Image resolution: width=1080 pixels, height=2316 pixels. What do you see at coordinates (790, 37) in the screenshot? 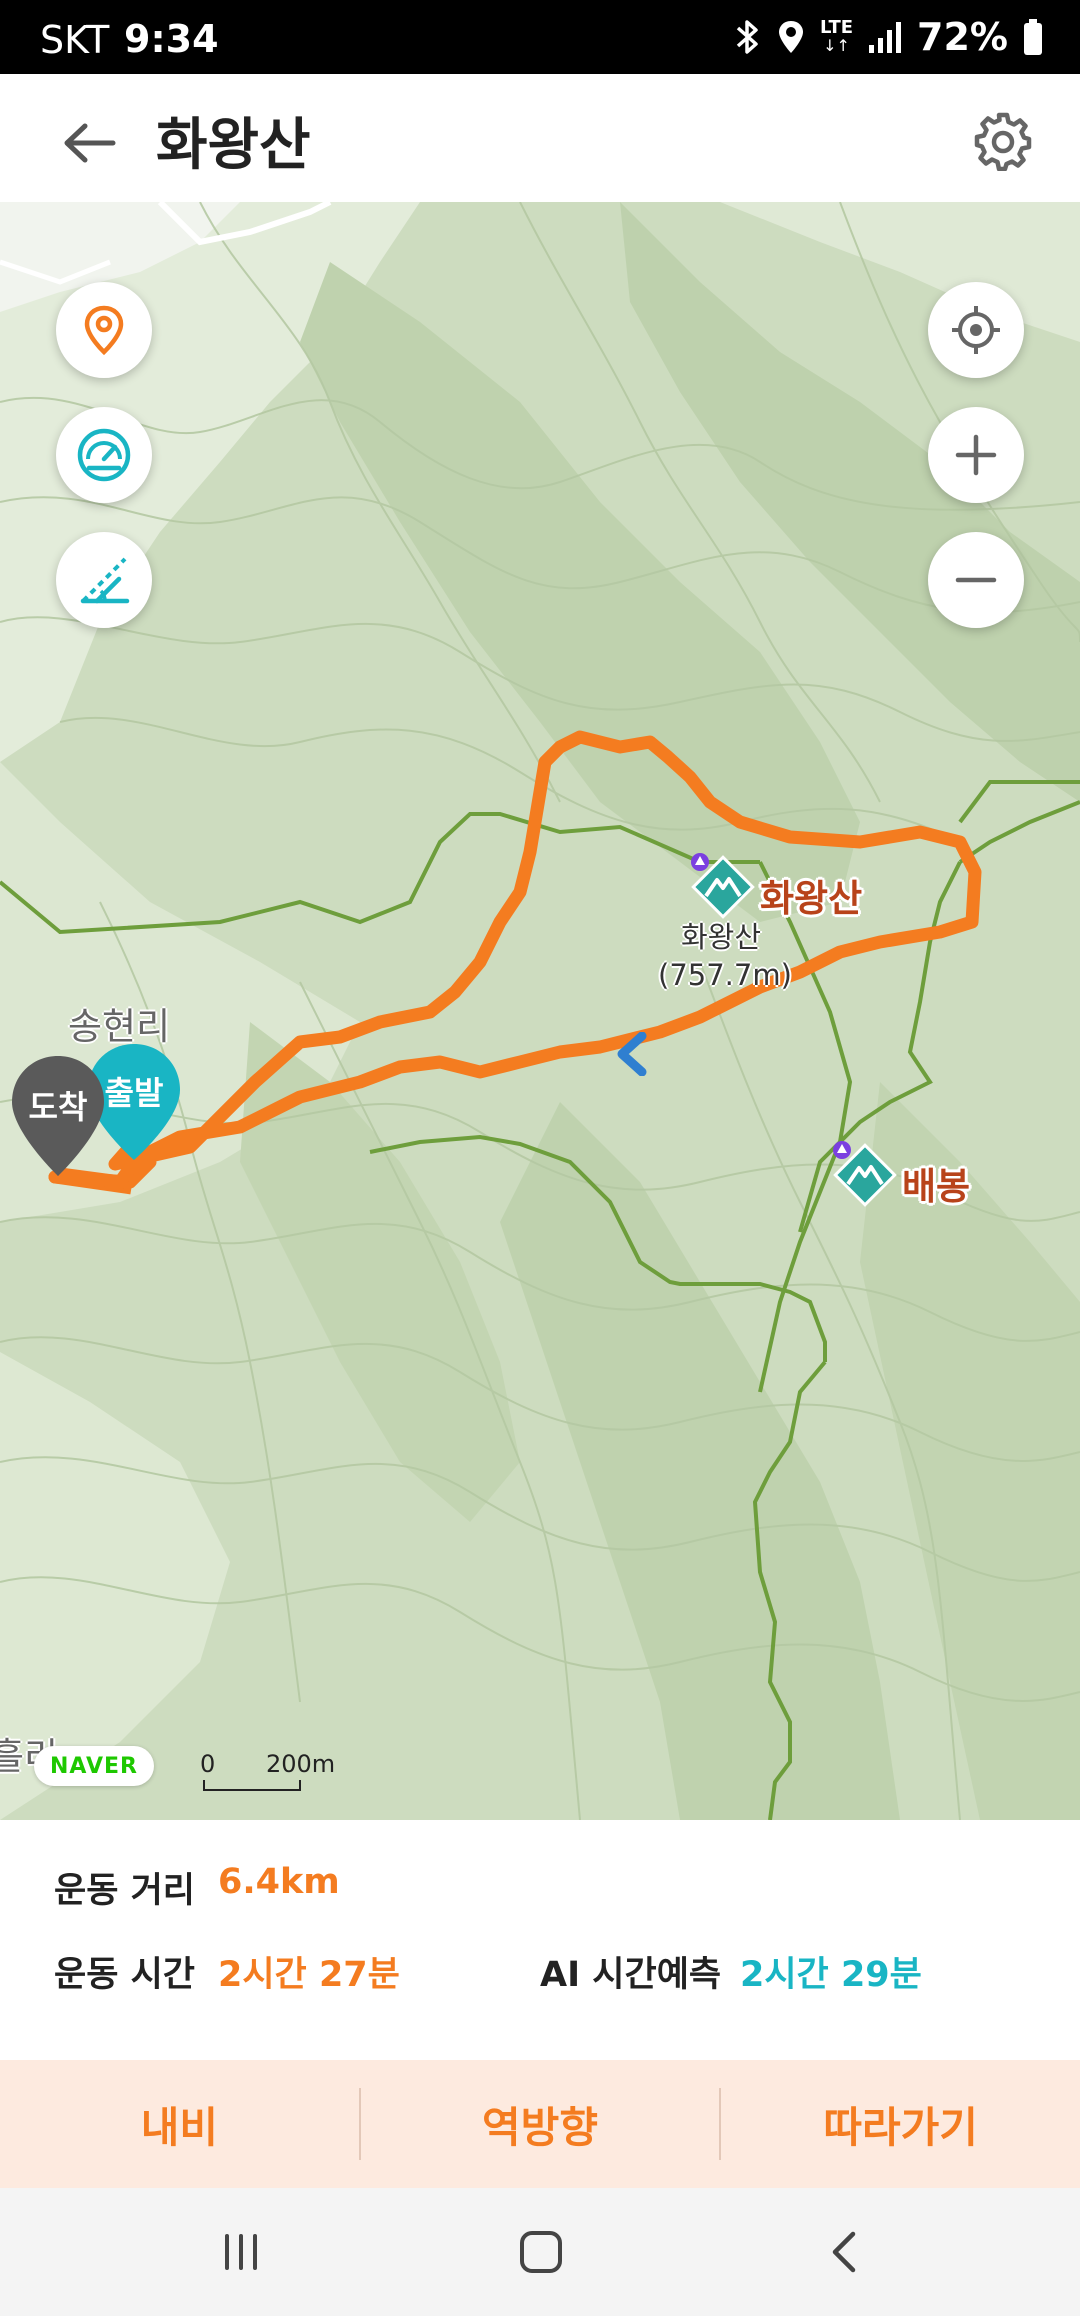
I see `location-icon` at bounding box center [790, 37].